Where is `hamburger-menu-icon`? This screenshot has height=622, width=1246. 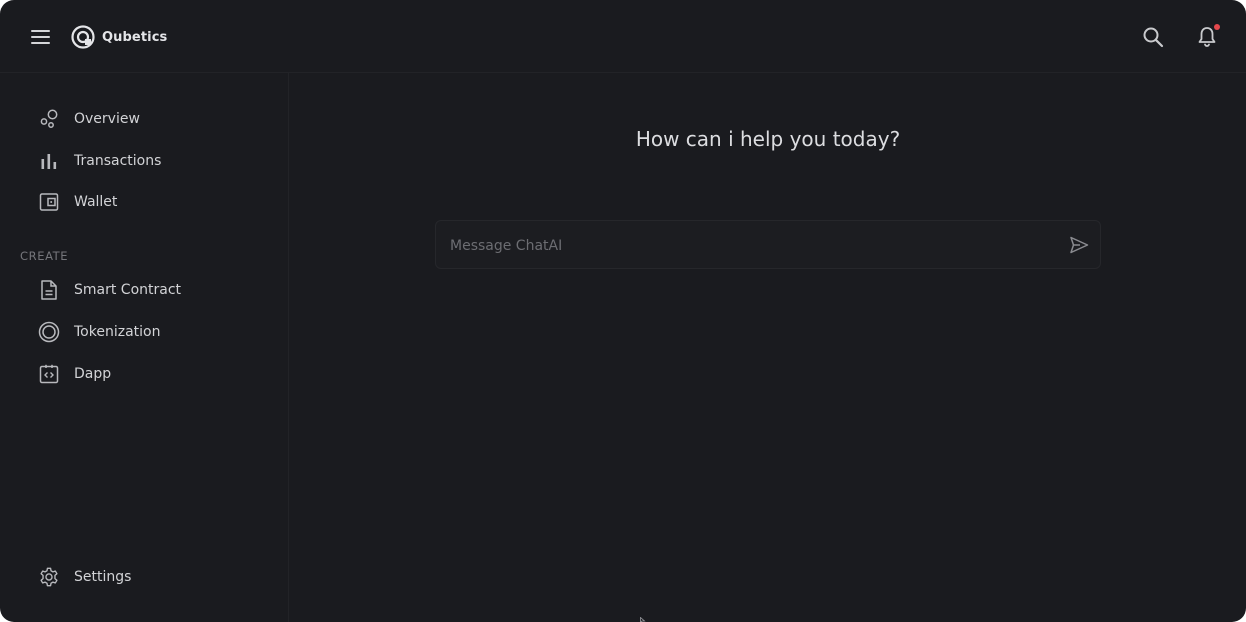
hamburger-menu-icon is located at coordinates (41, 37).